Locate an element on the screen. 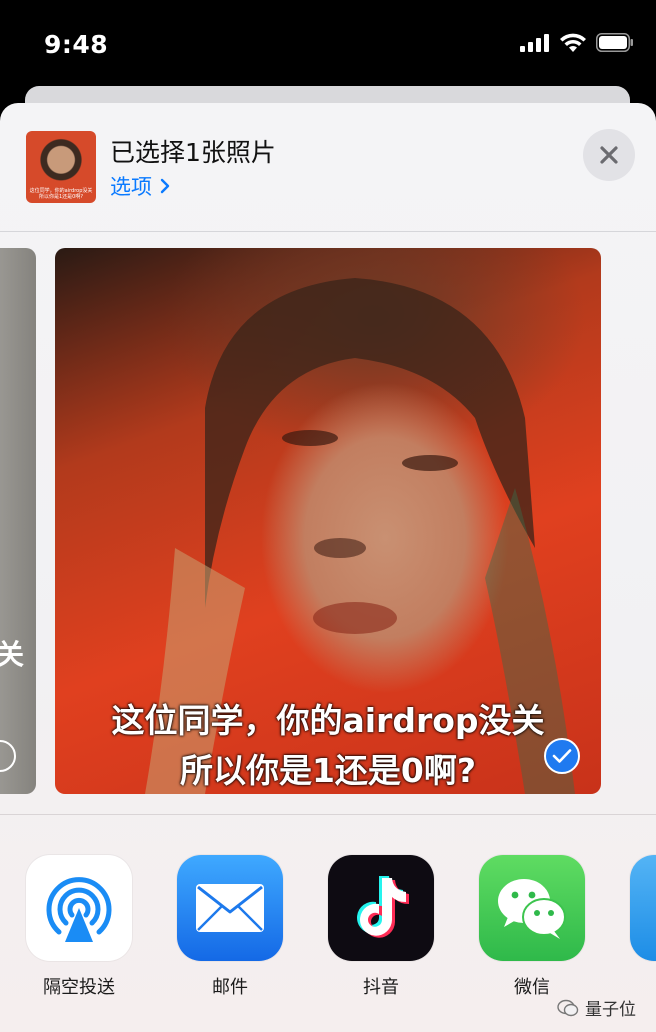 The image size is (656, 1032). app-label: 隔空投送 is located at coordinates (79, 987).